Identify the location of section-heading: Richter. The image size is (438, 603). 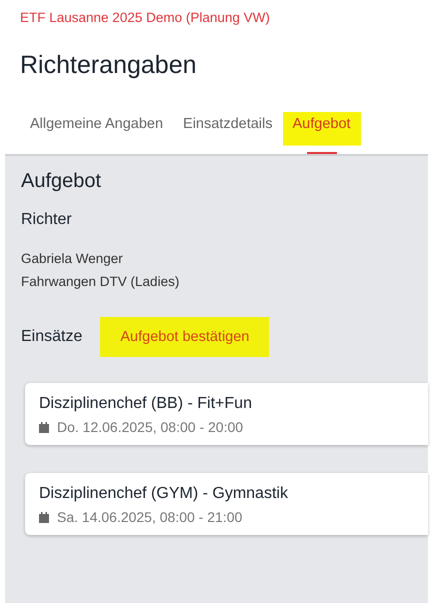
(46, 220).